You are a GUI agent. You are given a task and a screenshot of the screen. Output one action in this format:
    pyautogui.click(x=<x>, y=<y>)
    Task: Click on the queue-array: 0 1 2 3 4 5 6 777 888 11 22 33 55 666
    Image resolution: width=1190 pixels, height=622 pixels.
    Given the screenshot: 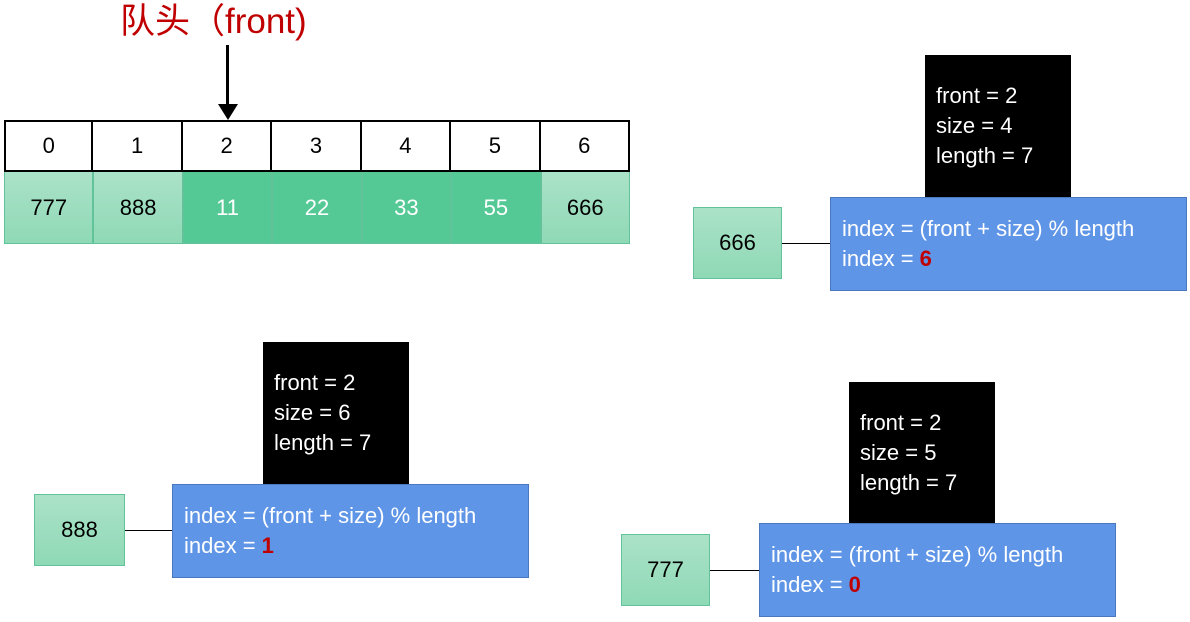 What is the action you would take?
    pyautogui.click(x=317, y=182)
    